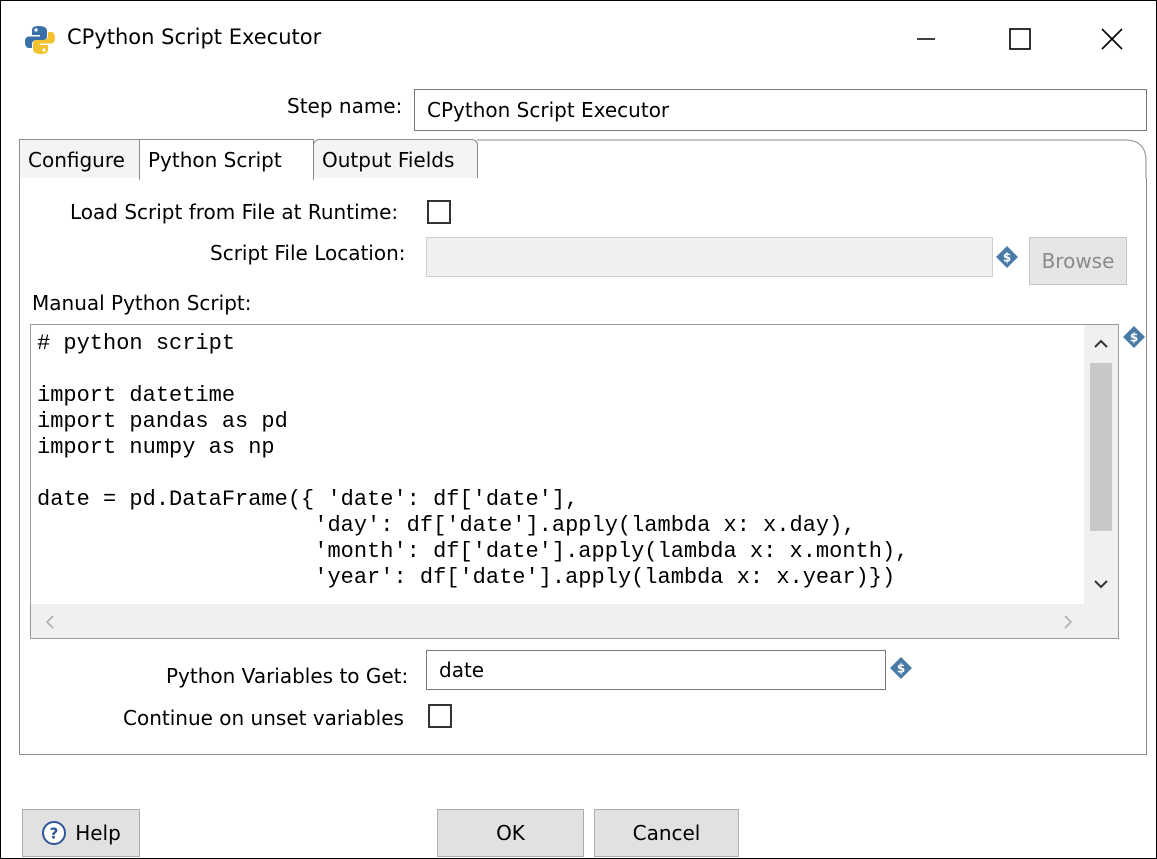 The width and height of the screenshot is (1157, 859). I want to click on scroll-up-icon, so click(1101, 344).